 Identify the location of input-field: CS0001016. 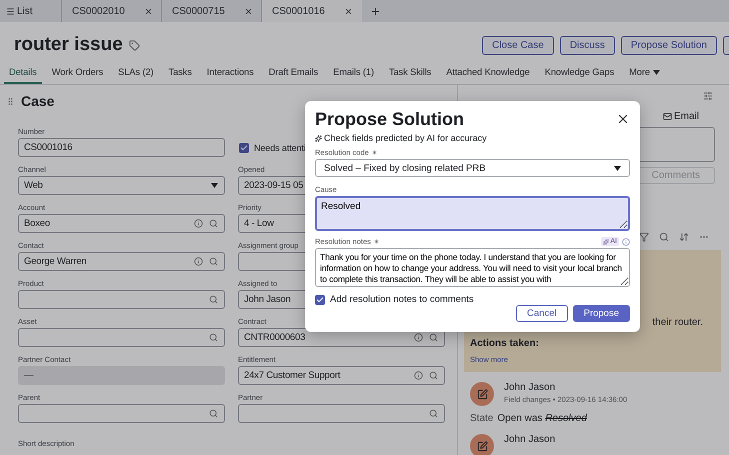
(121, 147).